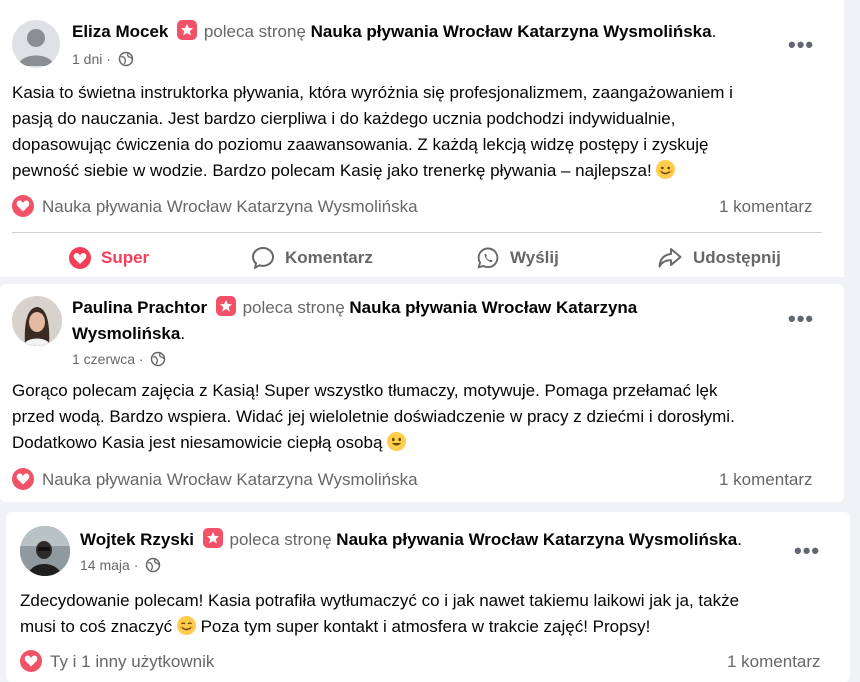 The width and height of the screenshot is (860, 682). Describe the element at coordinates (105, 565) in the screenshot. I see `post-timestamp: 14 maja` at that location.